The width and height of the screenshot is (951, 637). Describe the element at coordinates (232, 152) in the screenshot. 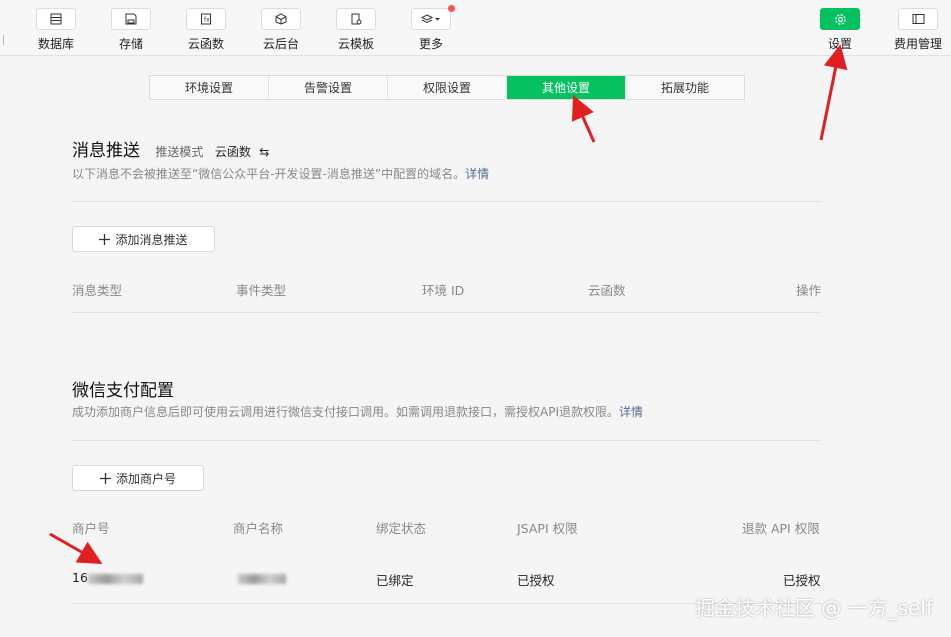

I see `push-mode-value: 云函数` at that location.